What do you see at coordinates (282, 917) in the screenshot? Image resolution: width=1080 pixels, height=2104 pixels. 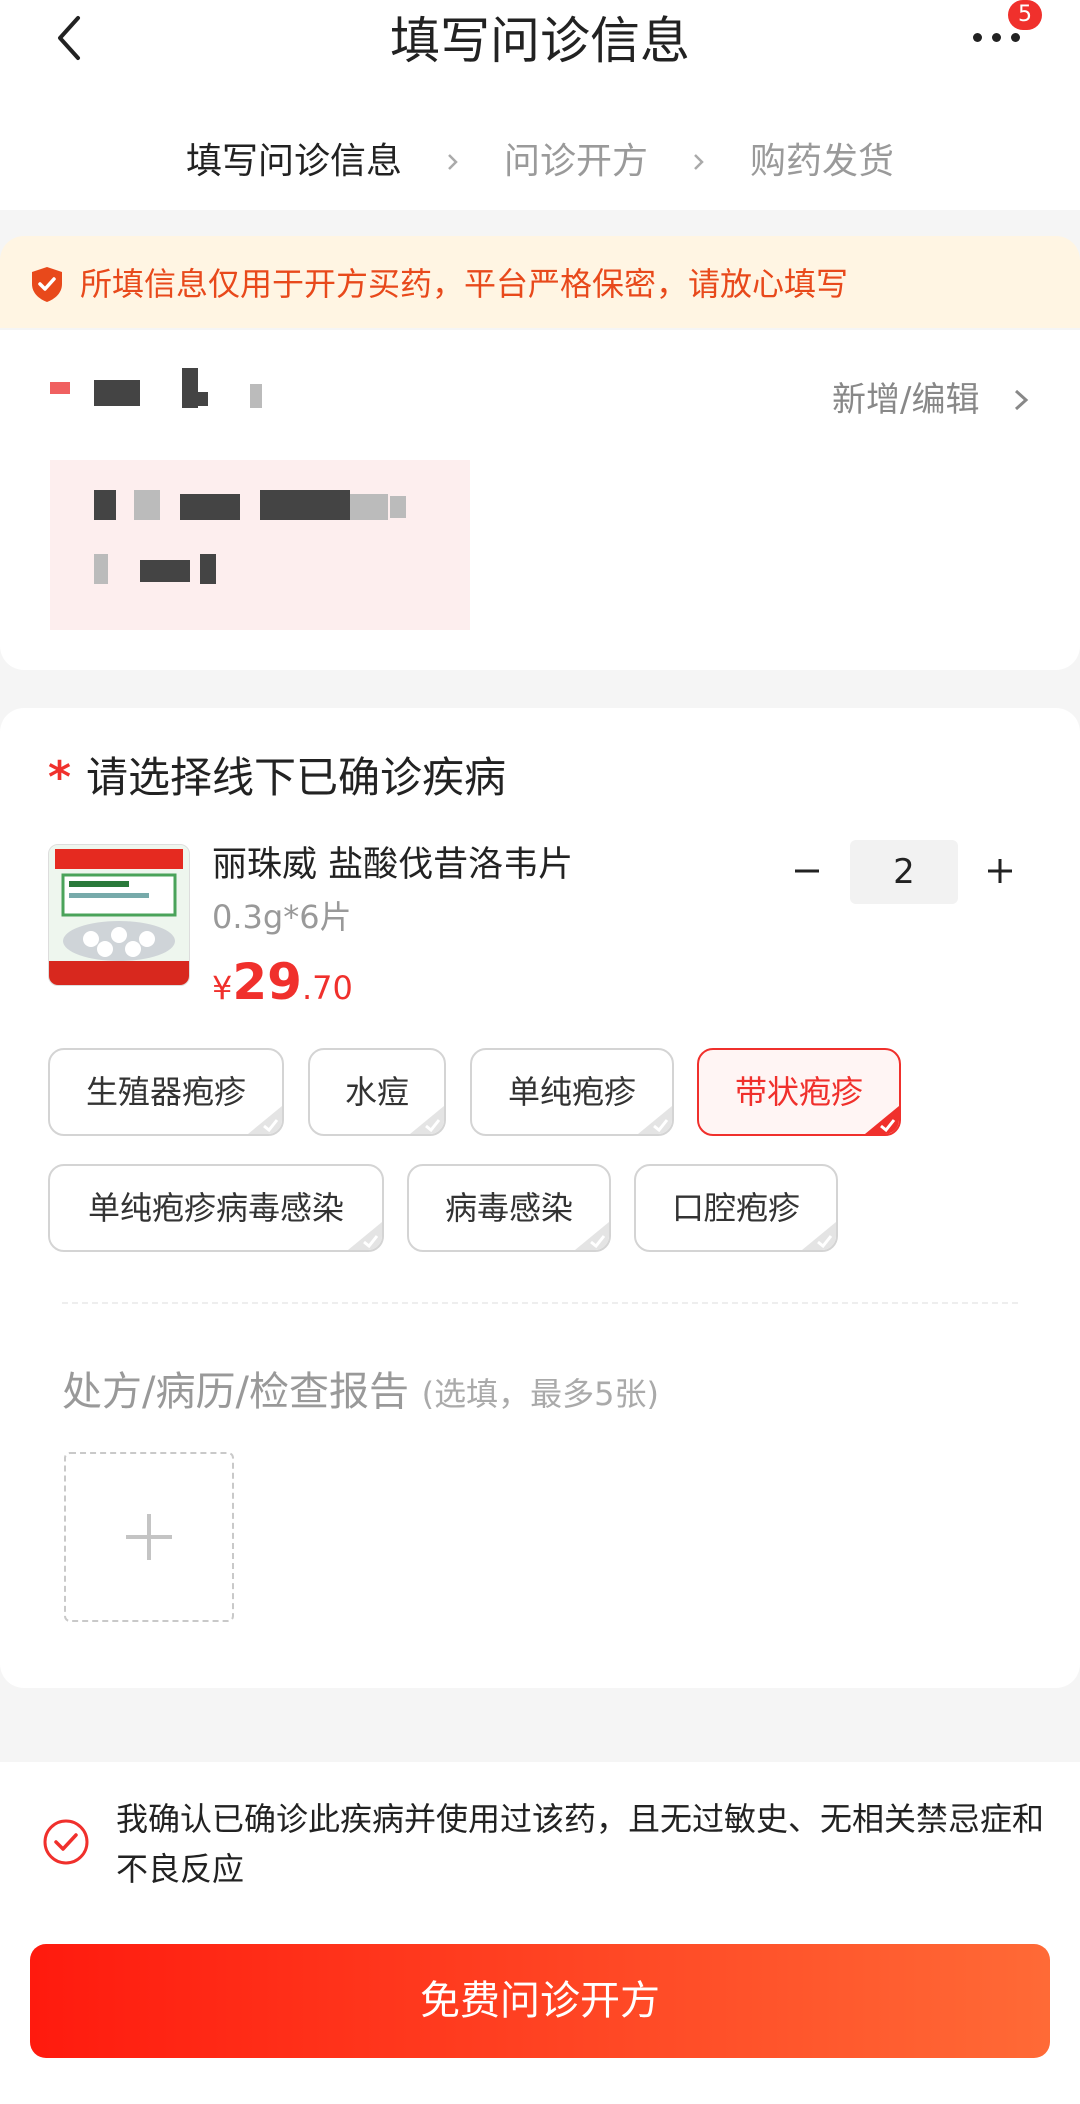 I see `product-spec: 0.3g*6片` at bounding box center [282, 917].